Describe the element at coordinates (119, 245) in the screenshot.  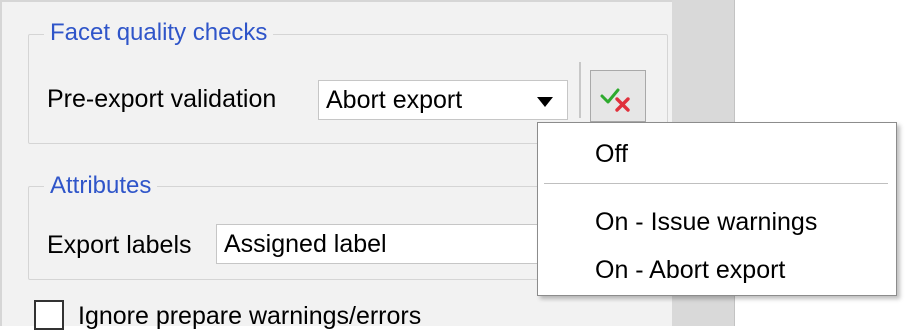
I see `export-labels-label: Export labels` at that location.